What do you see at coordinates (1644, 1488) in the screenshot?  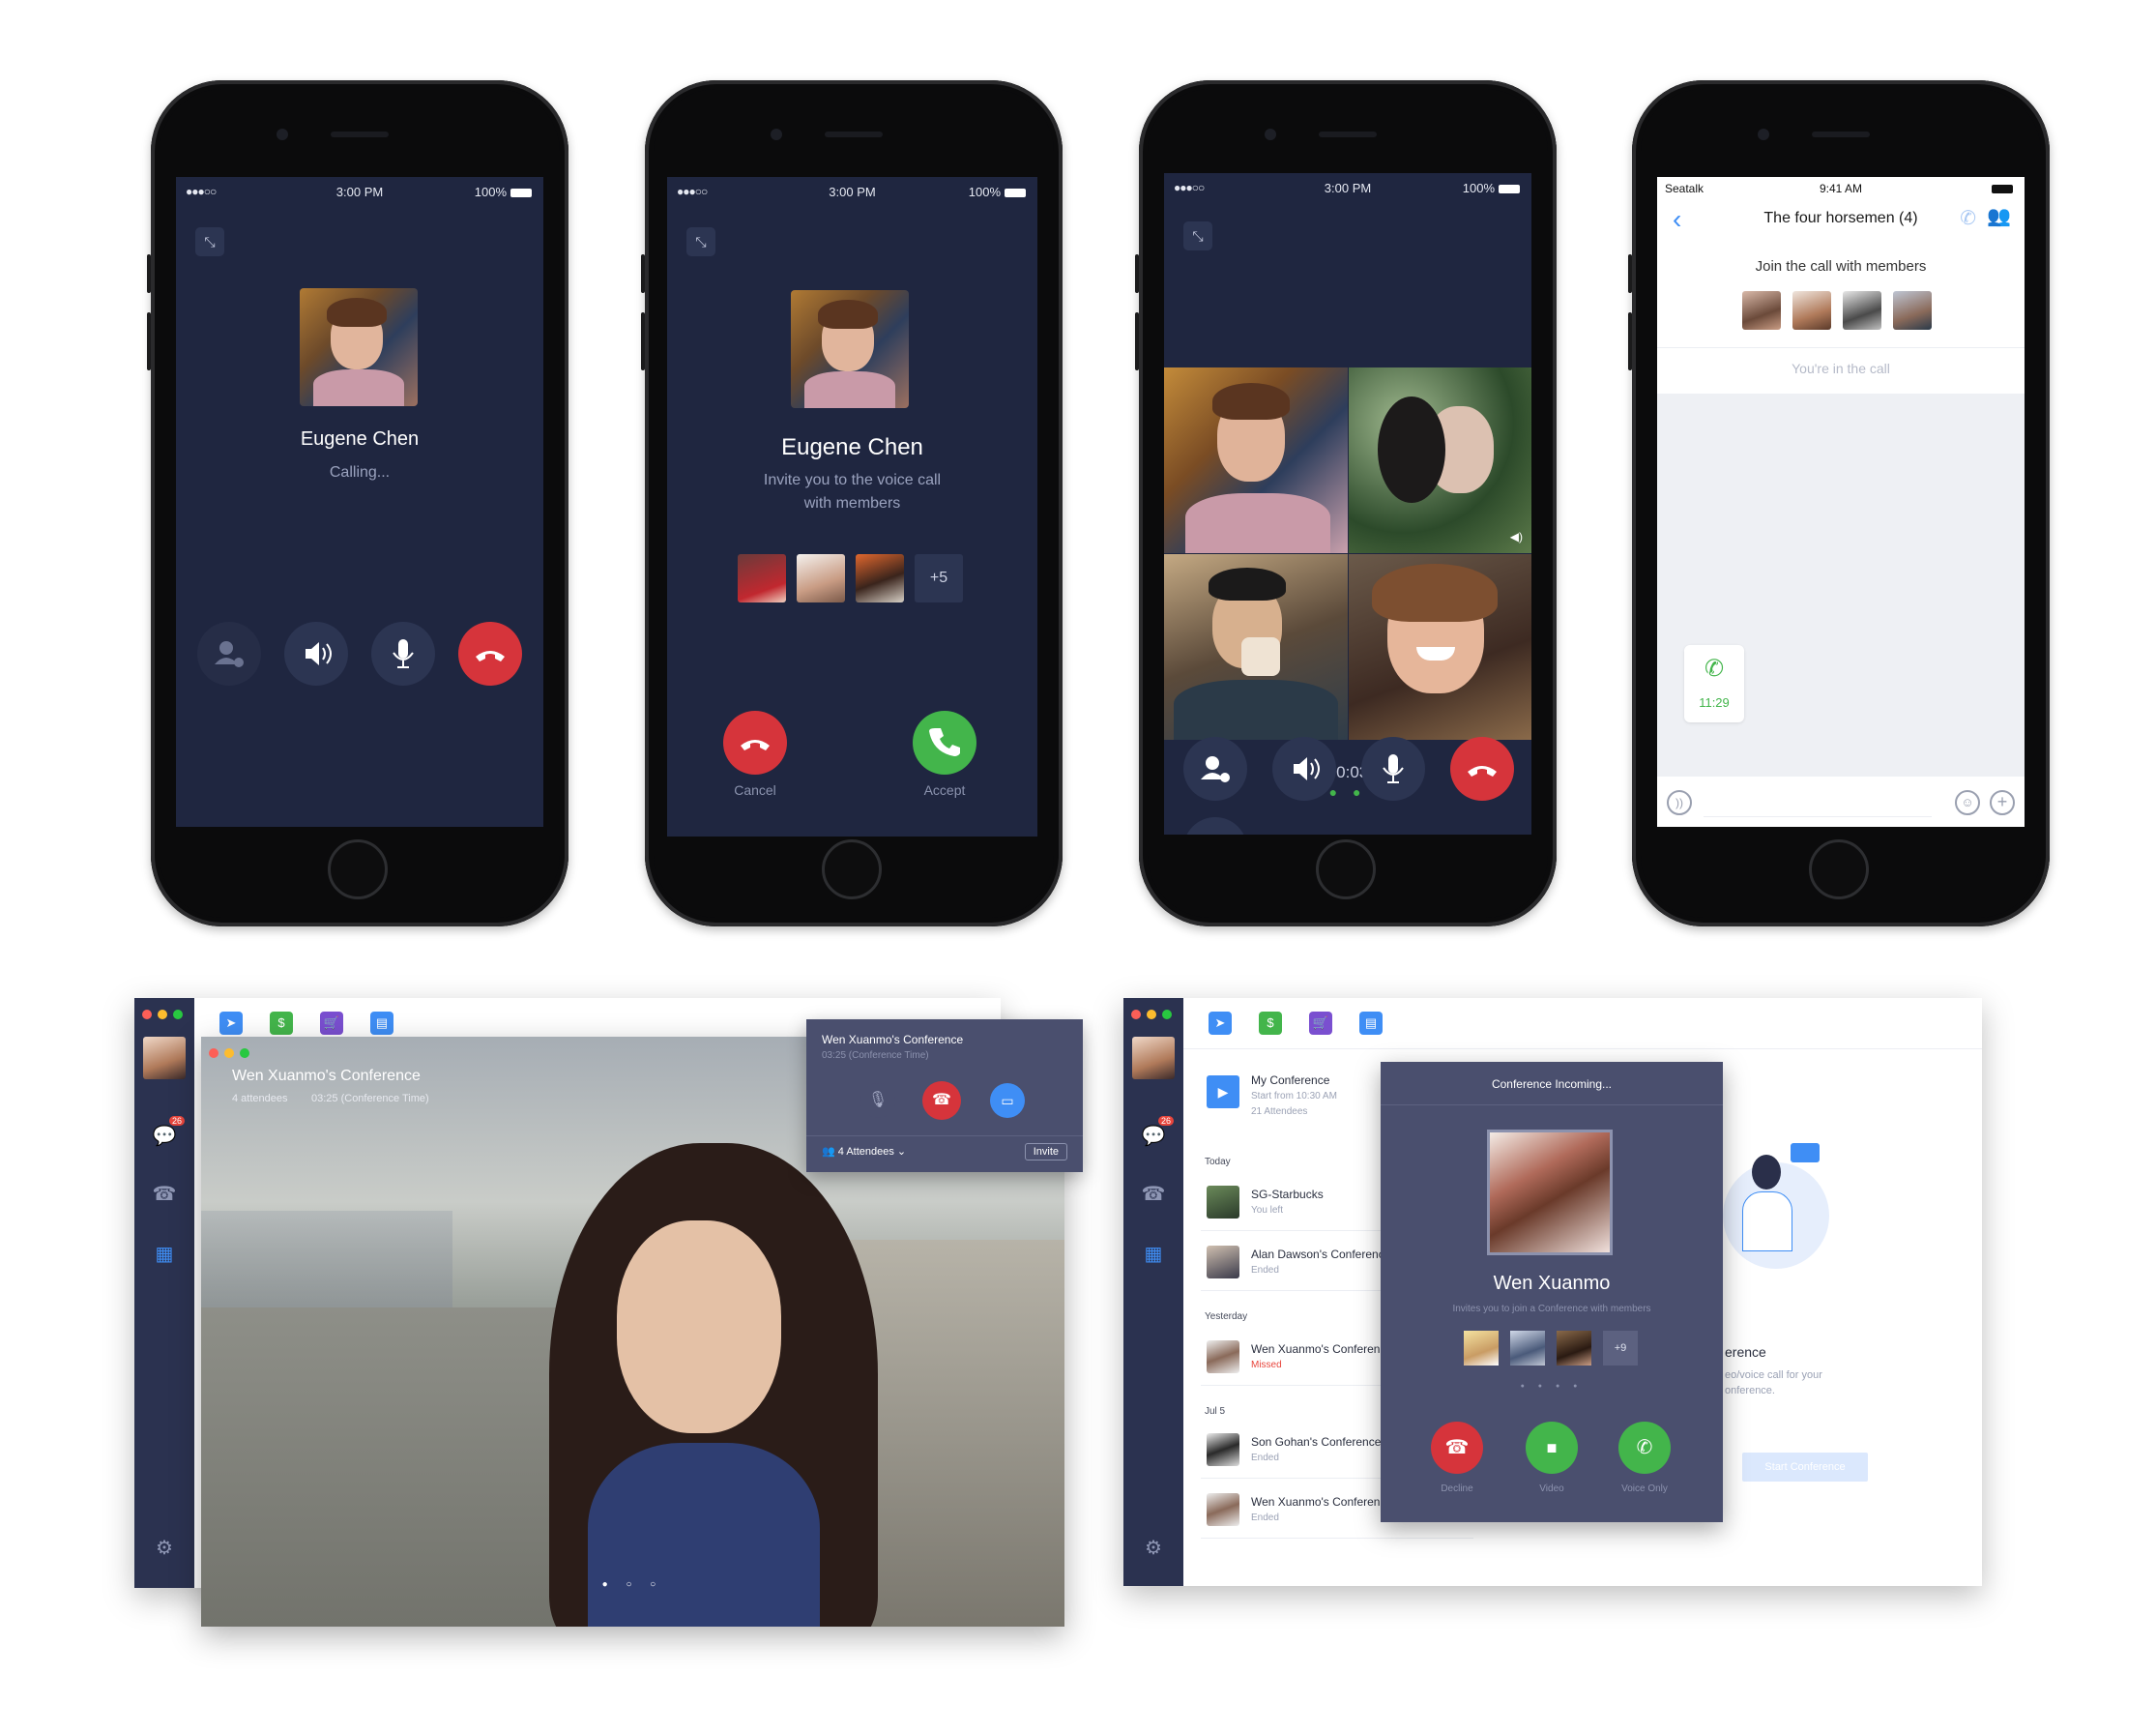 I see `voice-only-label: Voice Only` at bounding box center [1644, 1488].